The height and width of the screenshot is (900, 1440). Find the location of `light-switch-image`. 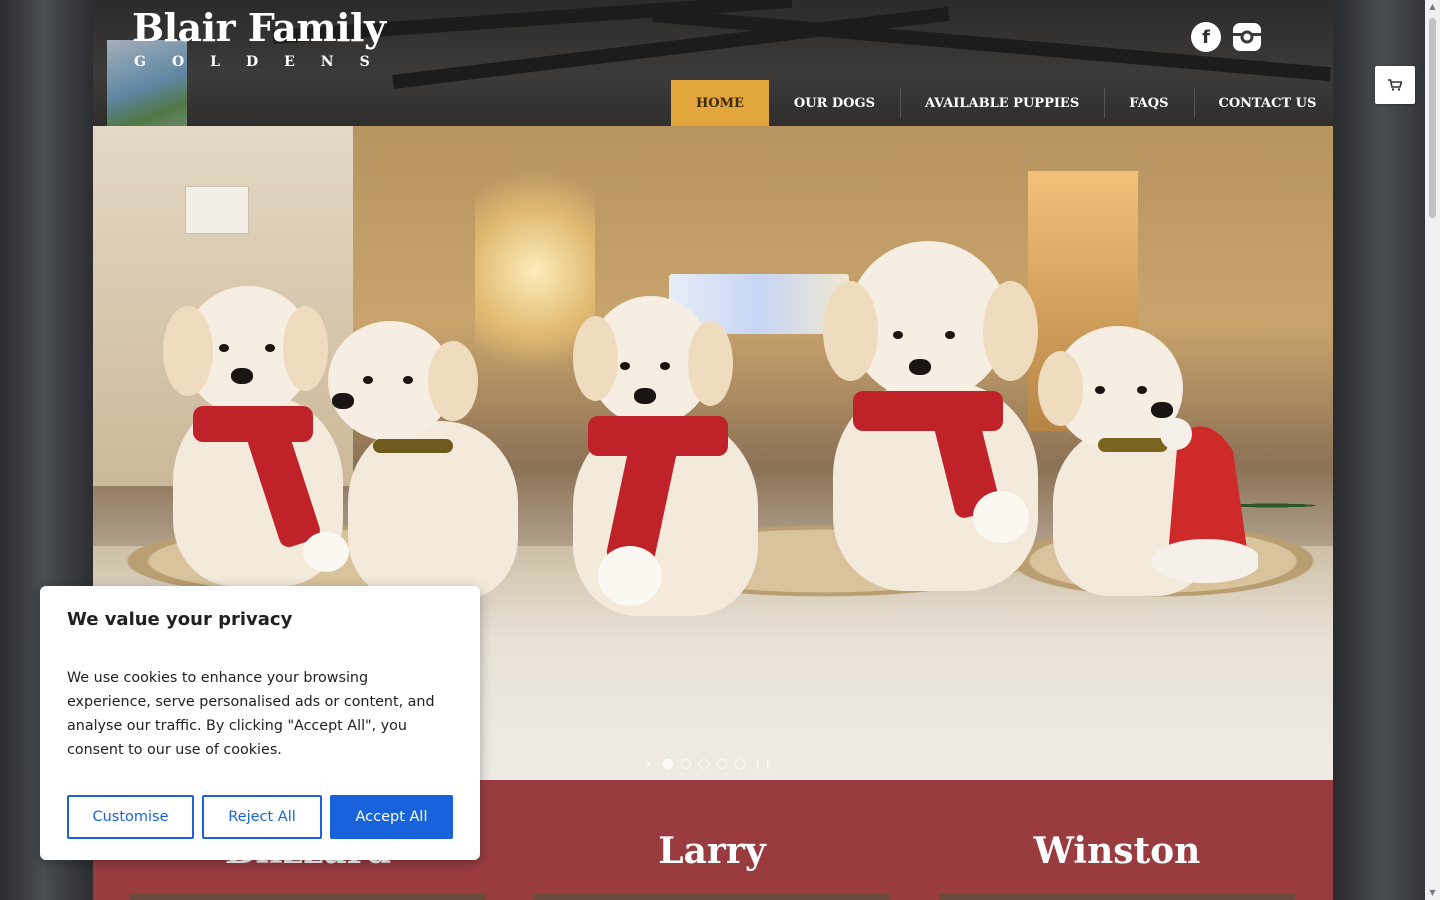

light-switch-image is located at coordinates (217, 210).